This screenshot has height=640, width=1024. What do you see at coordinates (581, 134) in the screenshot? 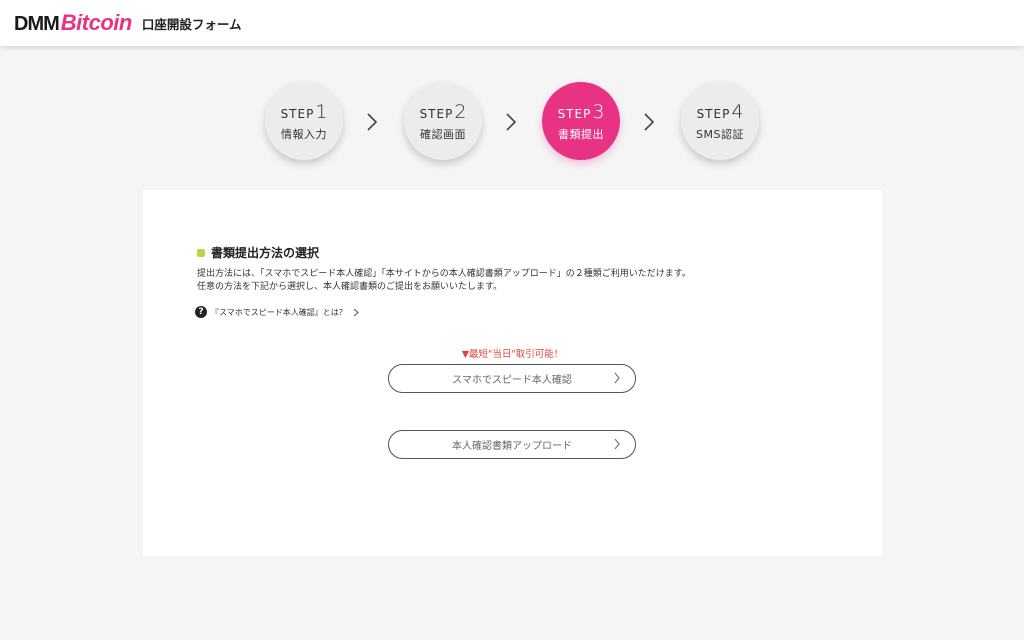
I see `step-label: 書類提出` at bounding box center [581, 134].